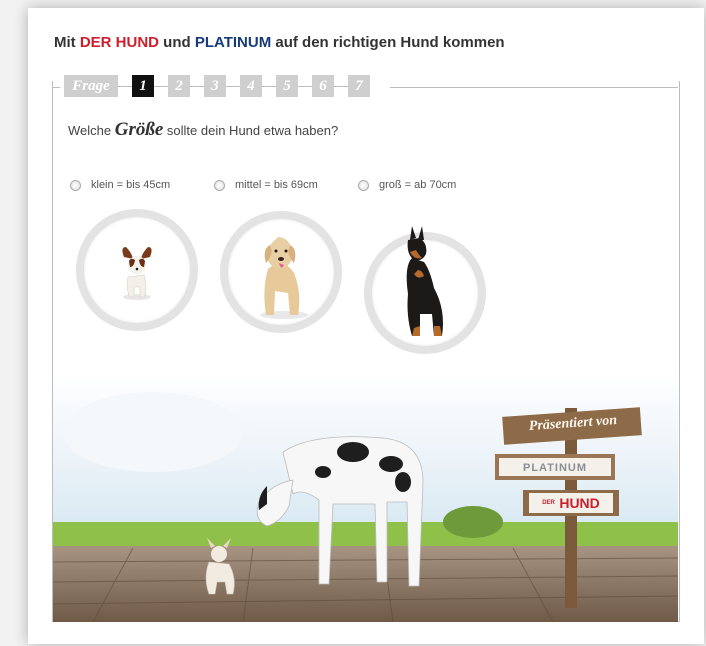 This screenshot has height=646, width=706. Describe the element at coordinates (284, 278) in the screenshot. I see `labrador-icon` at that location.